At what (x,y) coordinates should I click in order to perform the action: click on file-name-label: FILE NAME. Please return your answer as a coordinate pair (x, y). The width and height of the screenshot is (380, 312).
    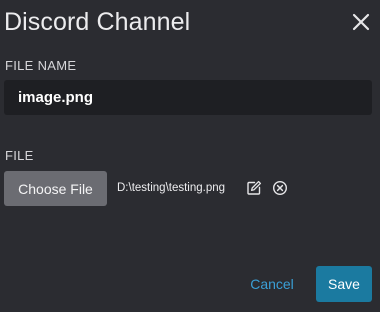
    Looking at the image, I should click on (41, 65).